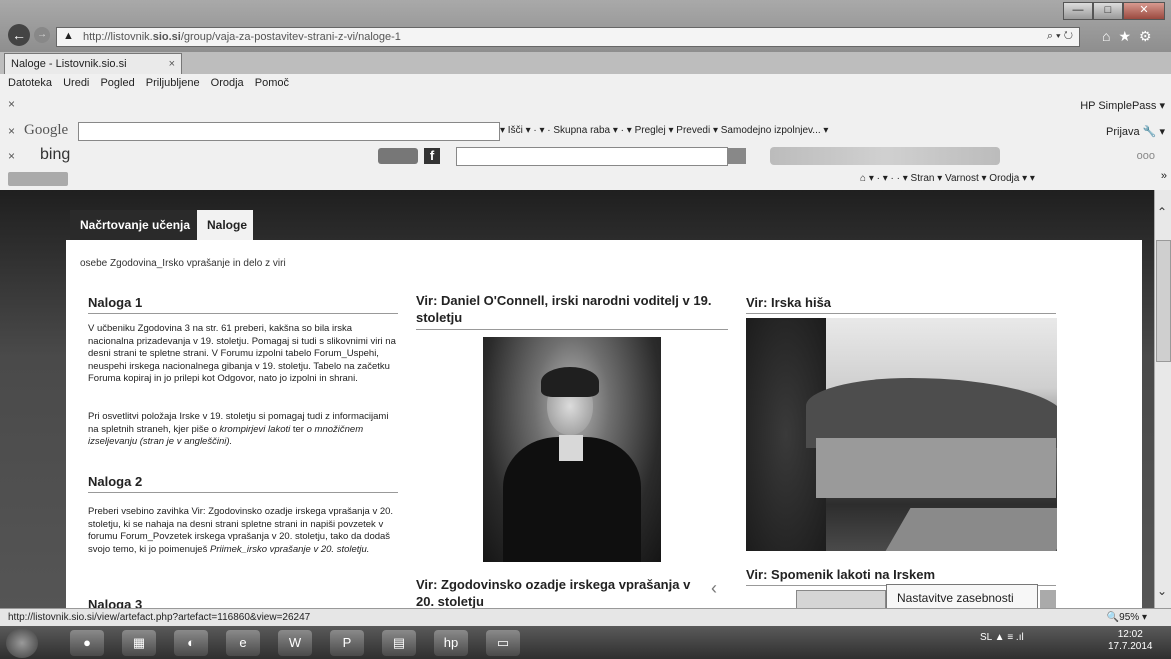 This screenshot has height=659, width=1171. I want to click on collapse-chevron-icon: ‹, so click(714, 588).